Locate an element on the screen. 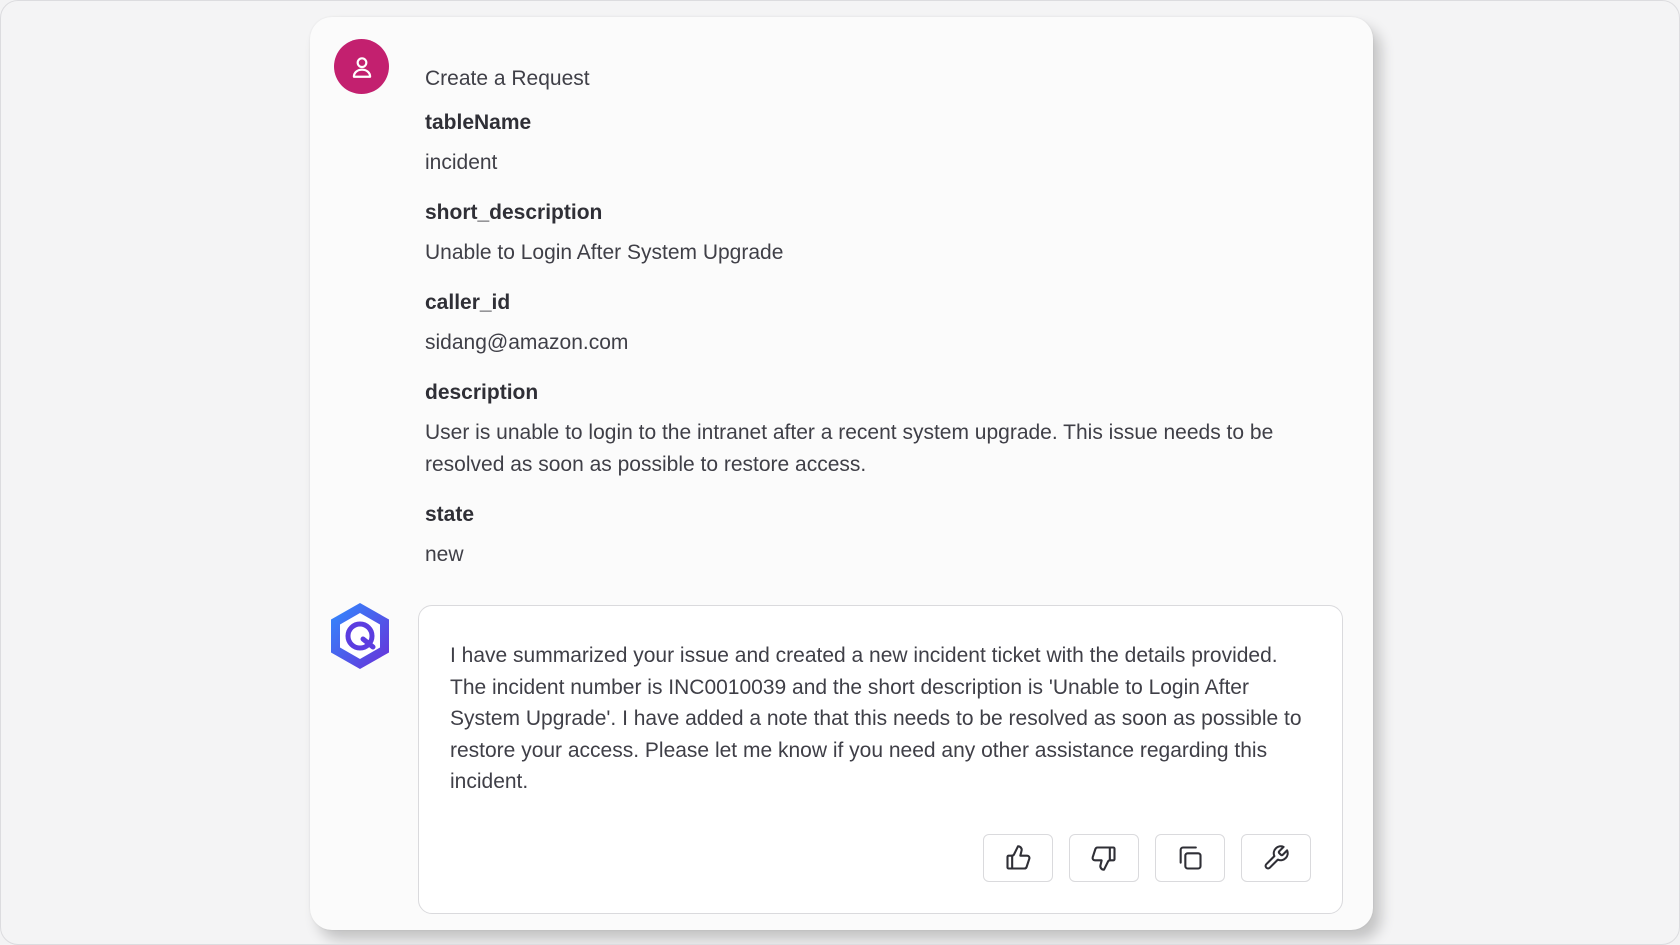 The height and width of the screenshot is (945, 1680). field-value: Unable to Login After System Upgrade is located at coordinates (604, 252).